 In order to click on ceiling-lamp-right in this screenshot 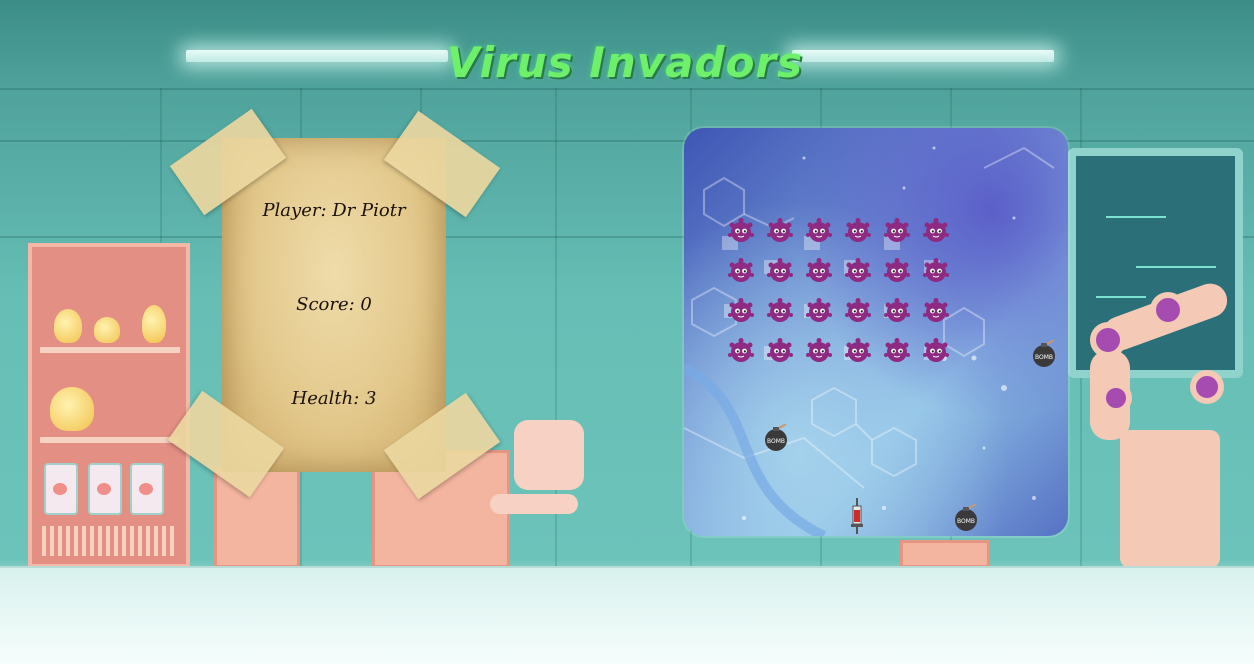, I will do `click(923, 56)`.